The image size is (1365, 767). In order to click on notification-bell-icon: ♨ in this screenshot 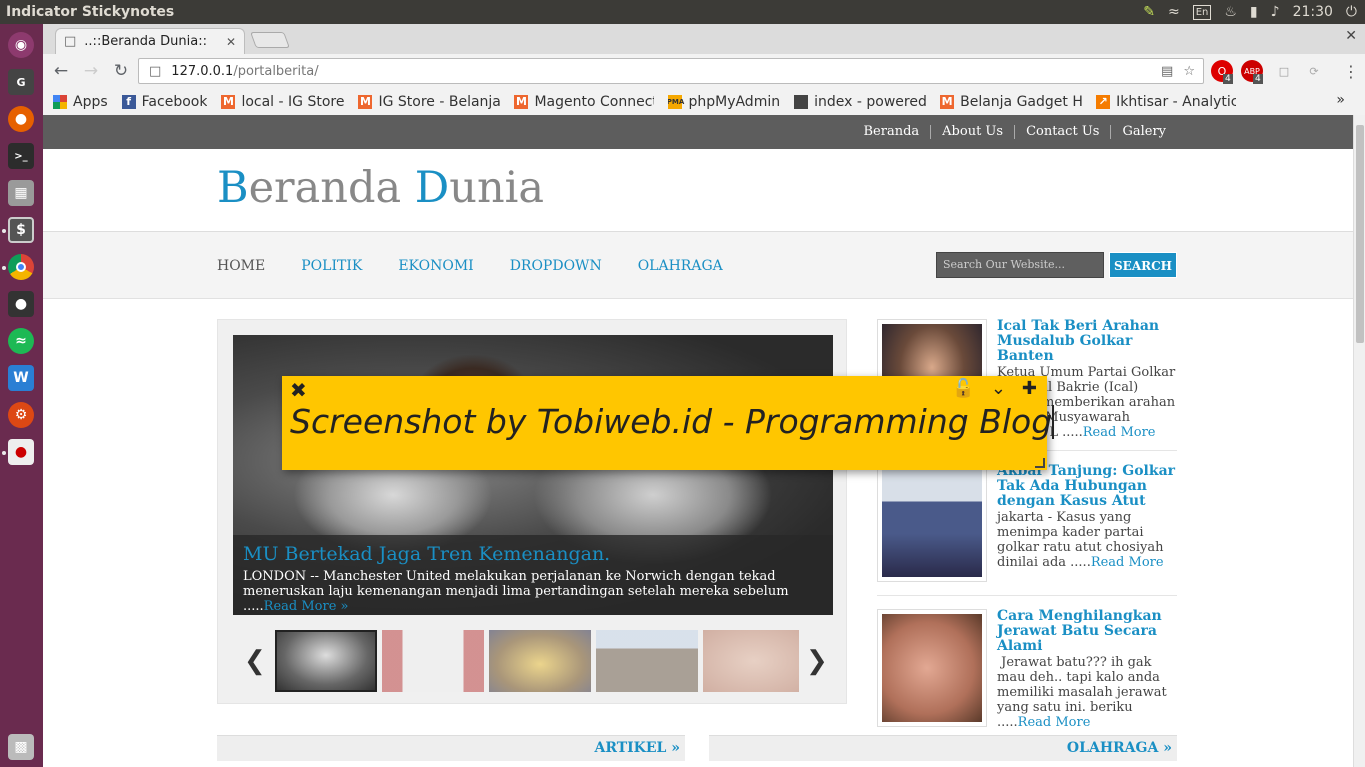, I will do `click(1230, 12)`.